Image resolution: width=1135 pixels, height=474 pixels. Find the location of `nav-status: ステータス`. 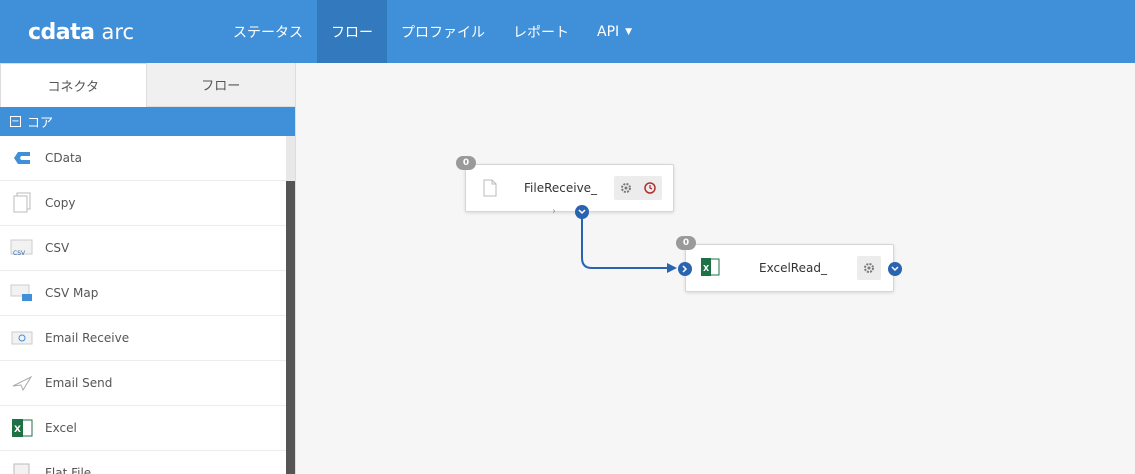

nav-status: ステータス is located at coordinates (268, 31).